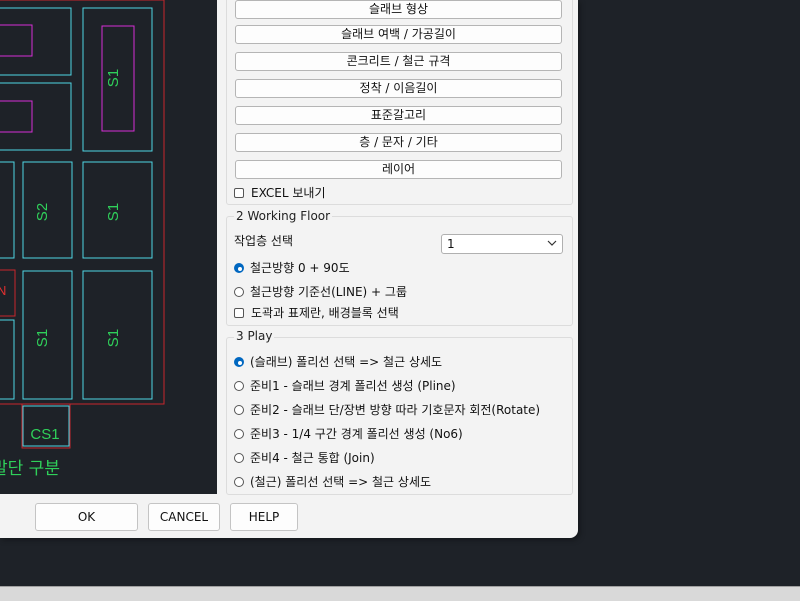 The image size is (800, 601). I want to click on concrete-rebar-spec-button: 콘크리트 / 철근 규격, so click(398, 61).